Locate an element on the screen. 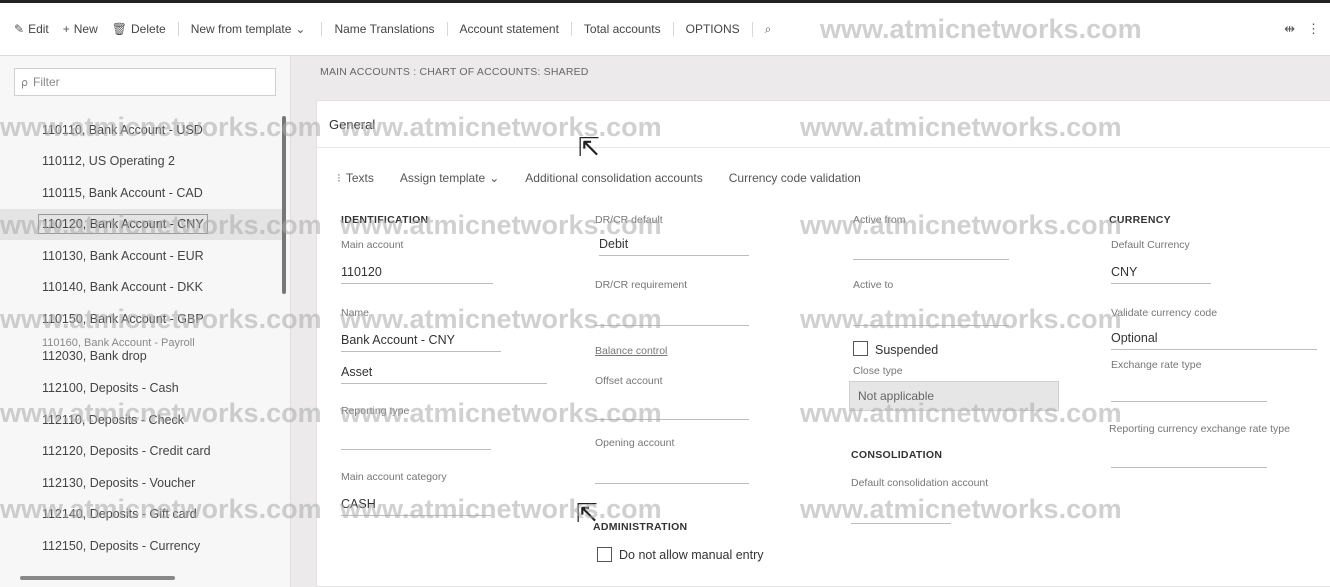  texts-button: ⁝ Texts is located at coordinates (355, 178).